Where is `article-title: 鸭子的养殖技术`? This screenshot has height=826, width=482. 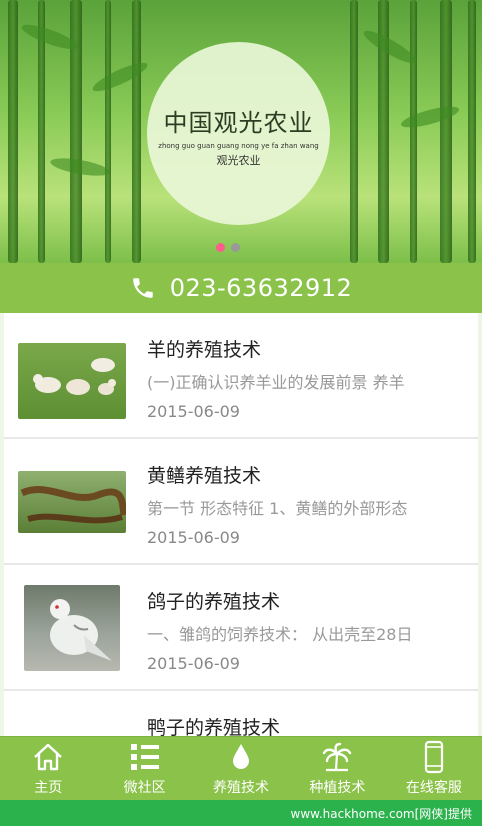
article-title: 鸭子的养殖技术 is located at coordinates (214, 726).